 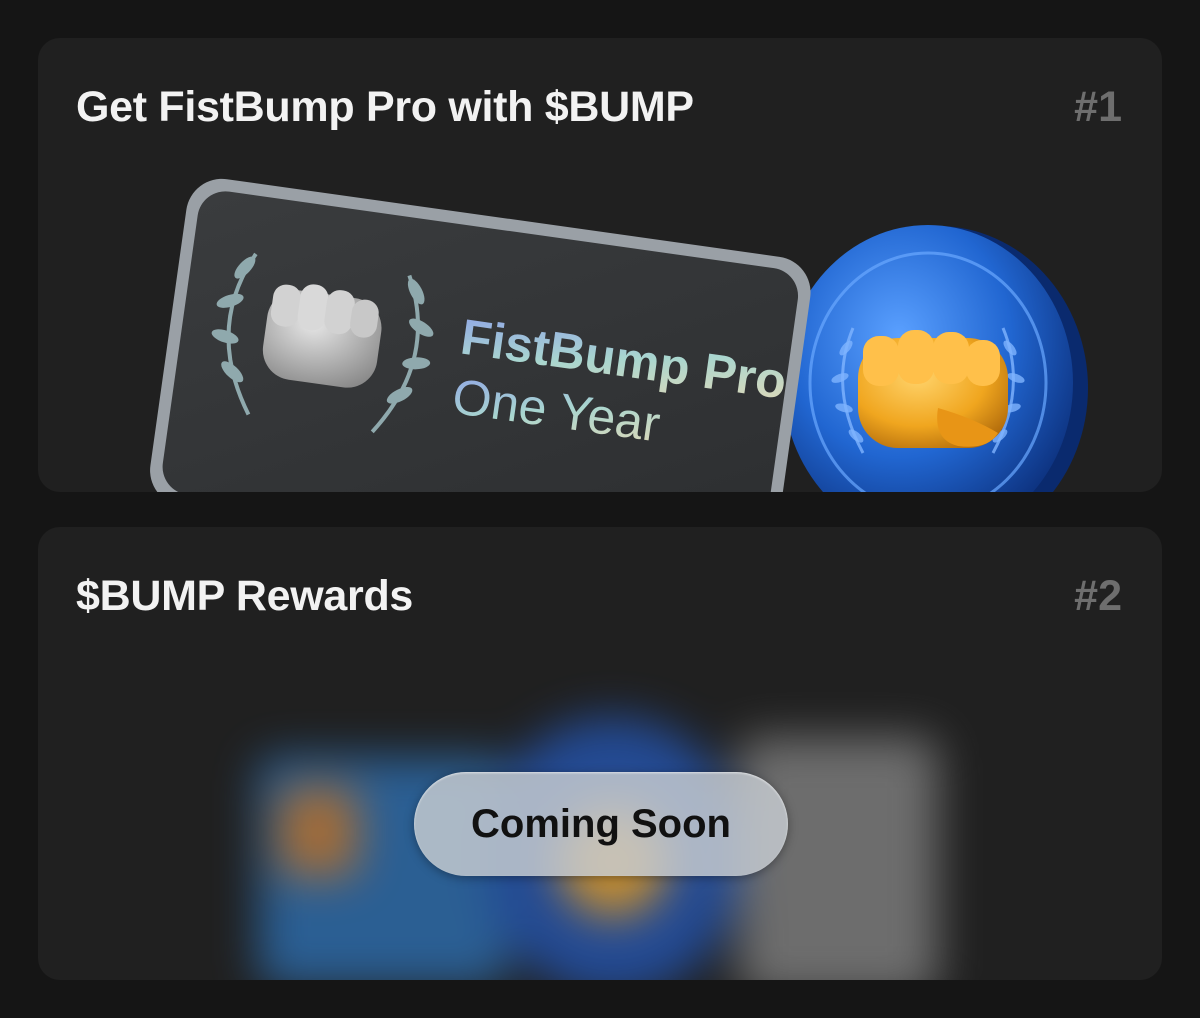 I want to click on card-rank: #2, so click(x=1098, y=596).